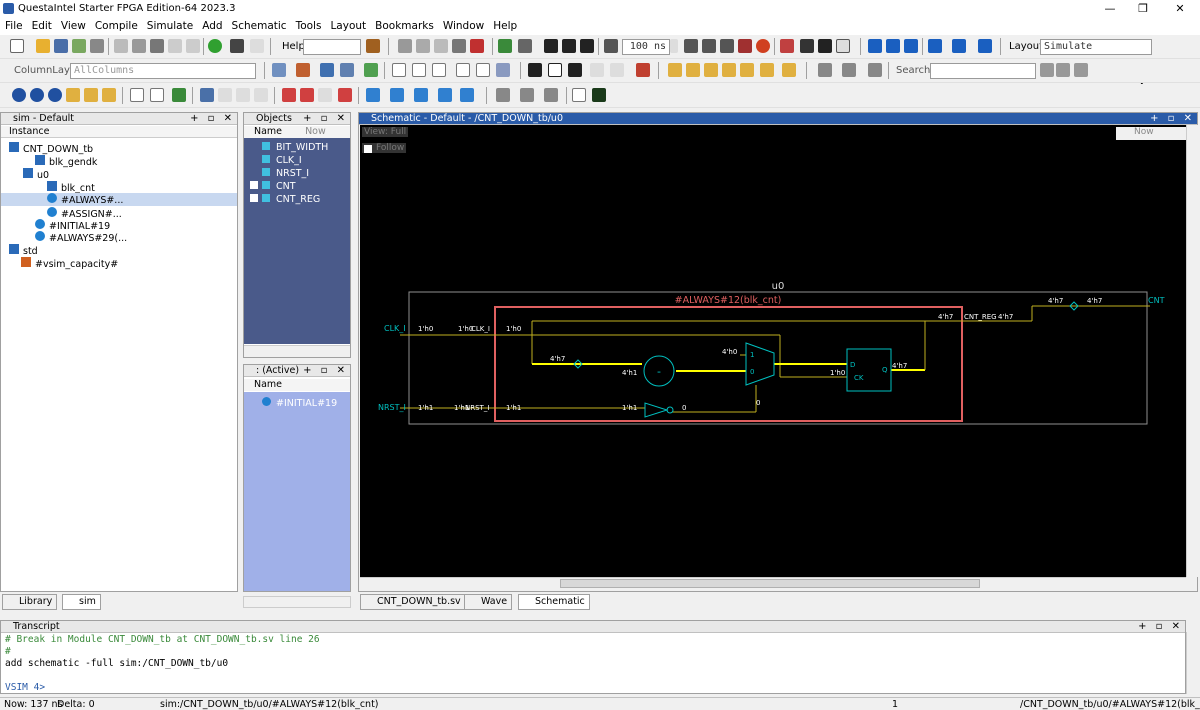  Describe the element at coordinates (215, 46) in the screenshot. I see `run-icon` at that location.